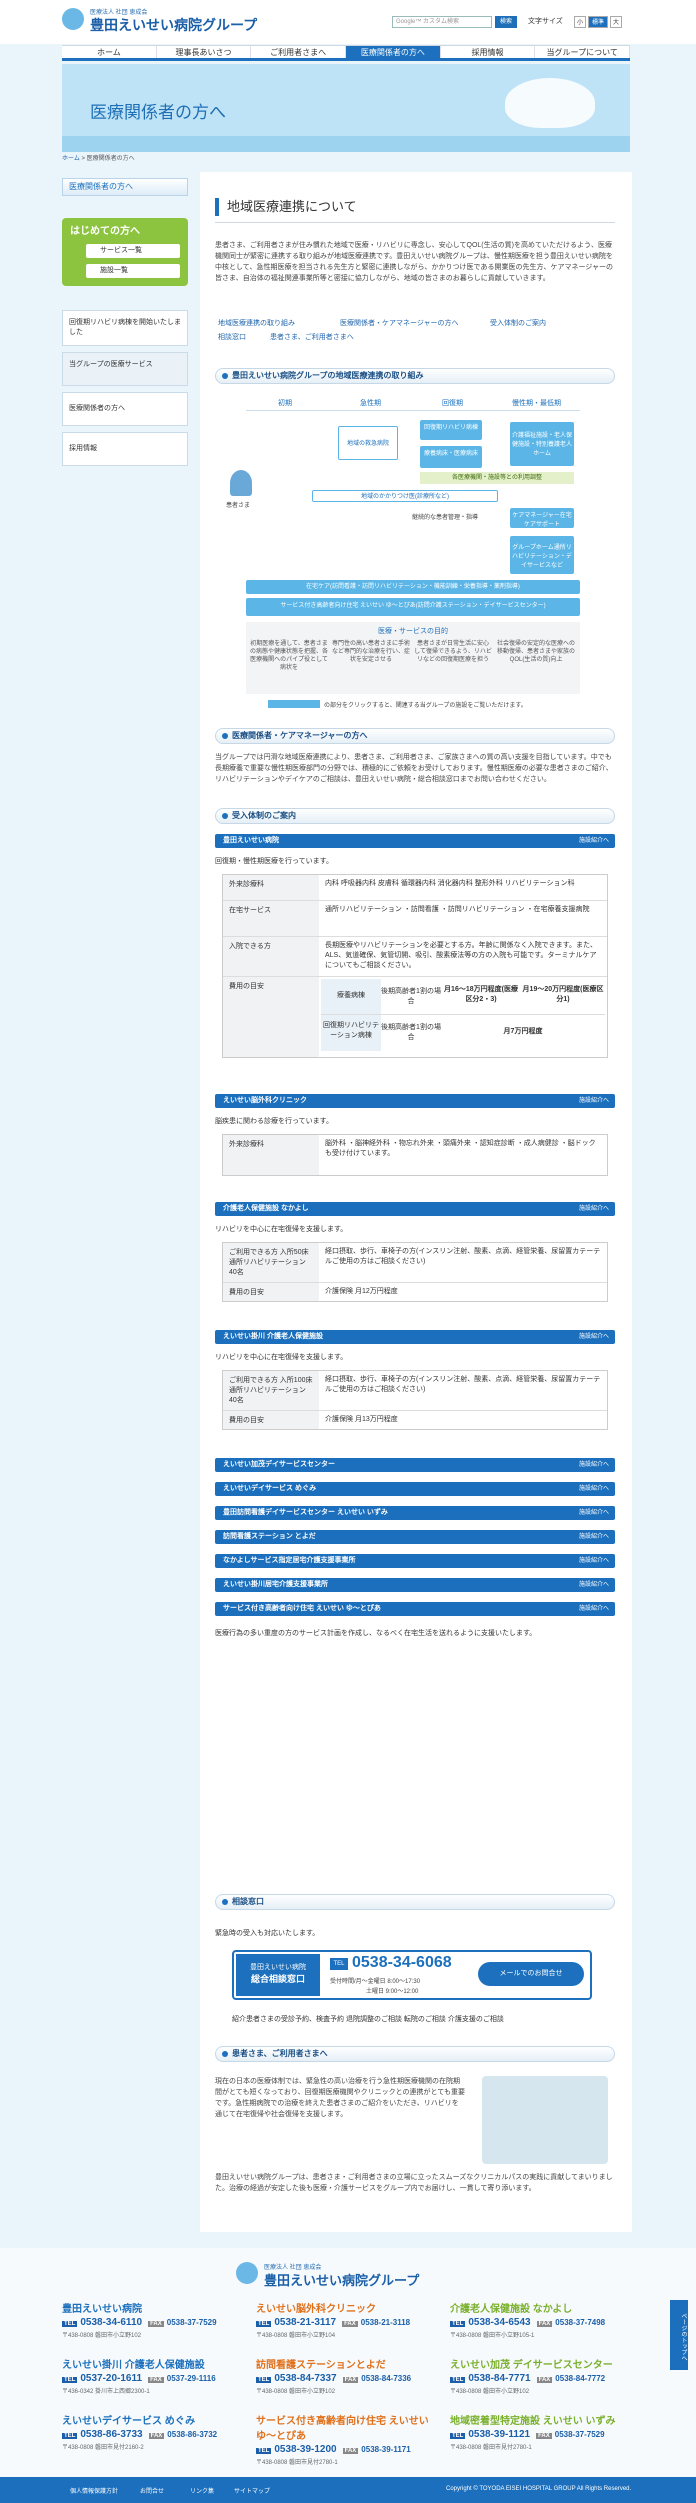 This screenshot has height=2503, width=696. I want to click on cell-key: 外来診療科, so click(271, 1155).